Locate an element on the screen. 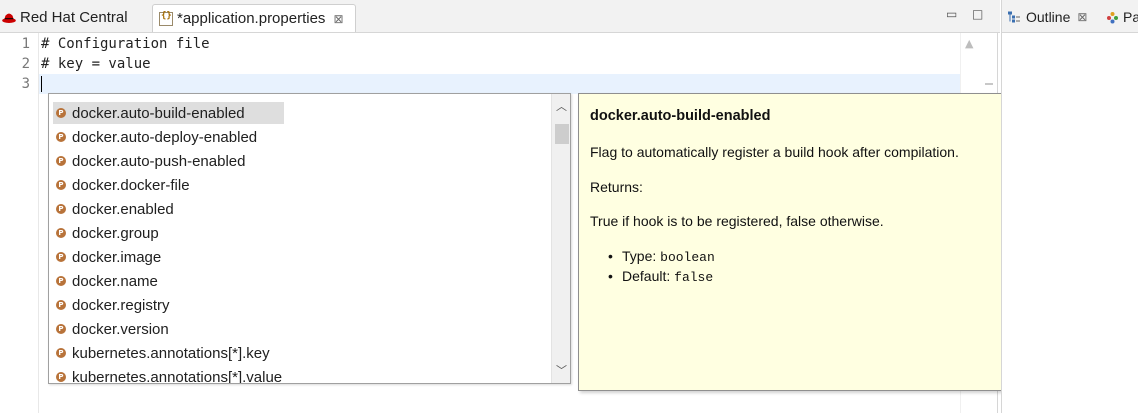  maximize-icon: □ is located at coordinates (977, 14).